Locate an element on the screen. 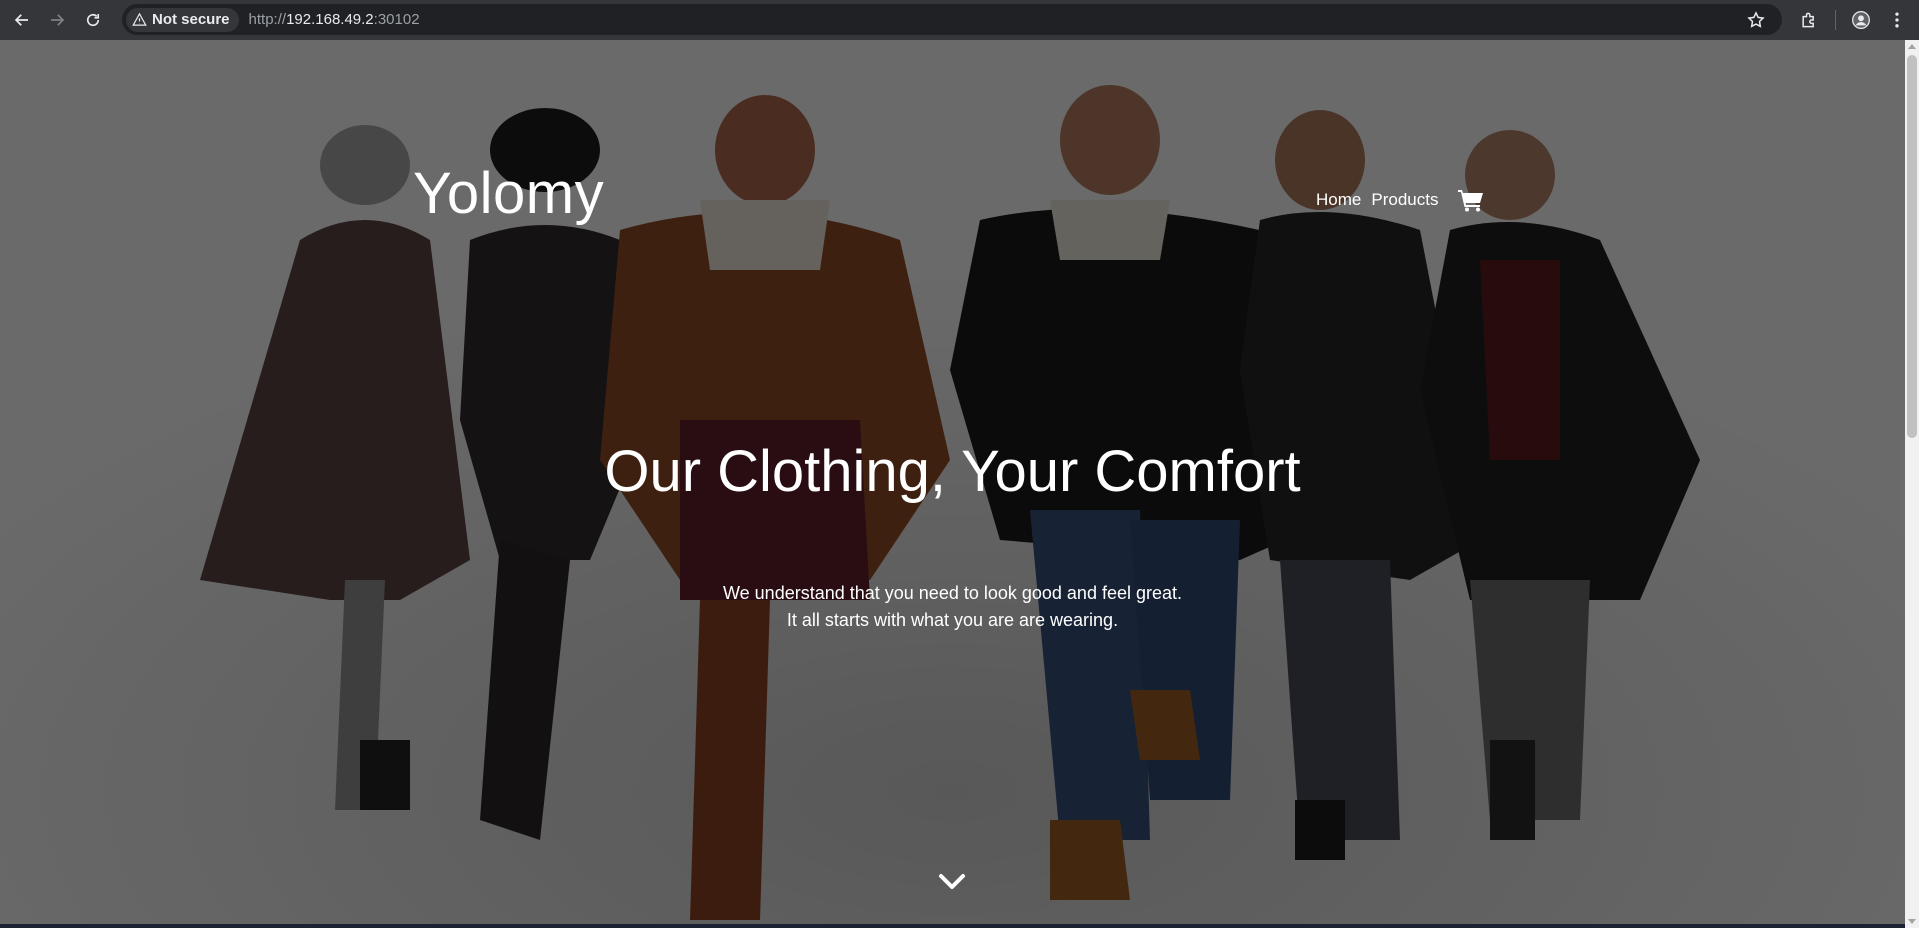  site-brand: Yolomy is located at coordinates (508, 193).